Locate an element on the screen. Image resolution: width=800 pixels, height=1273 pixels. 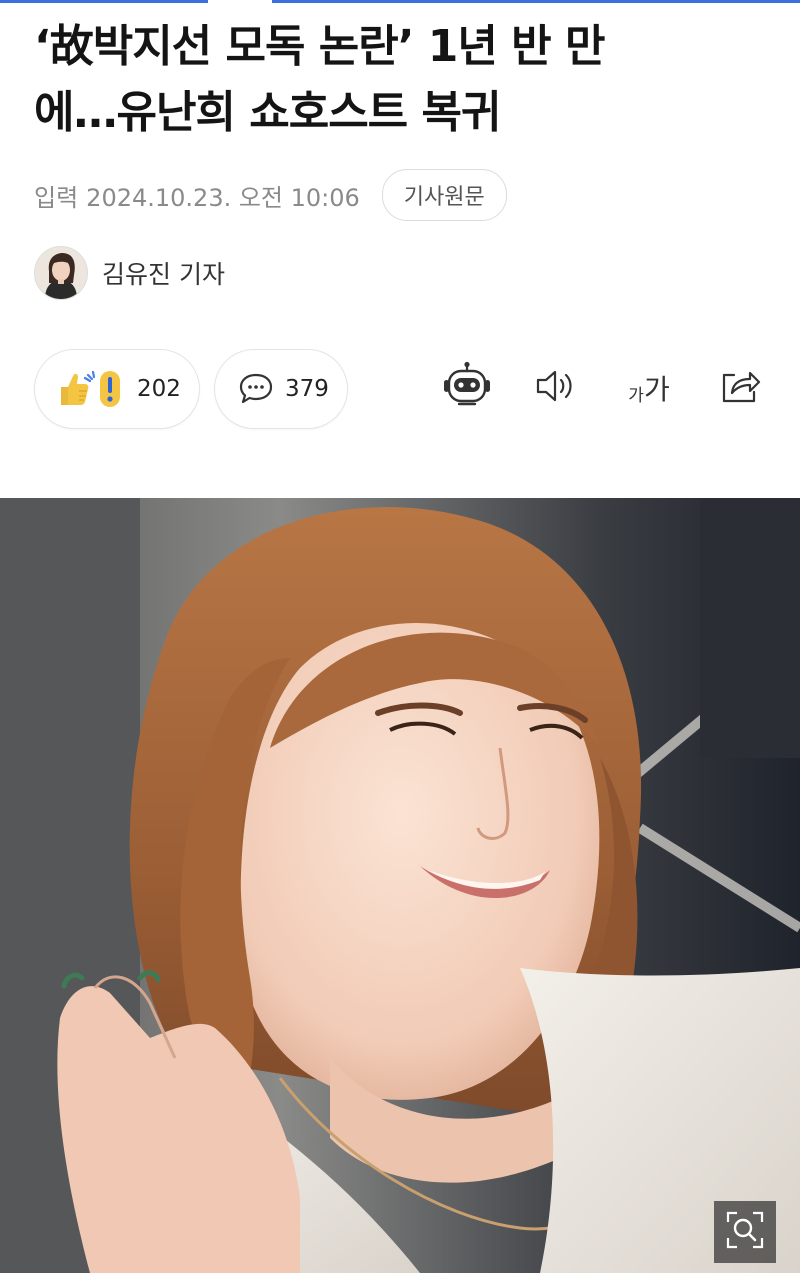
reaction-count: 202 is located at coordinates (159, 389).